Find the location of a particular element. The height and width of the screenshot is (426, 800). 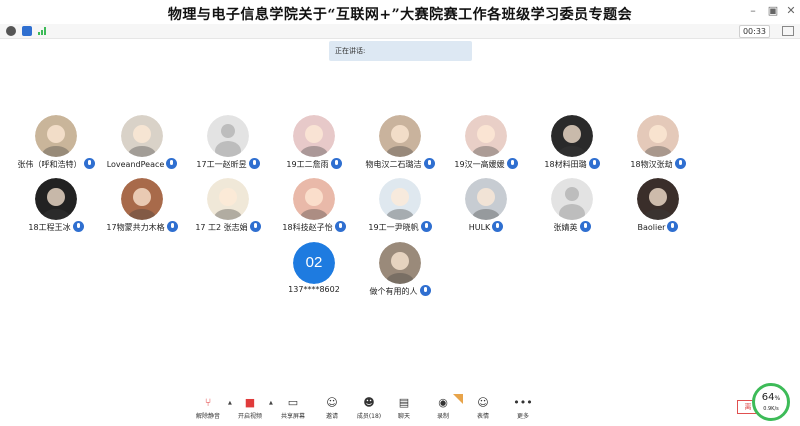

participant-name-row: 张伟（呼和浩特） is located at coordinates (56, 164).